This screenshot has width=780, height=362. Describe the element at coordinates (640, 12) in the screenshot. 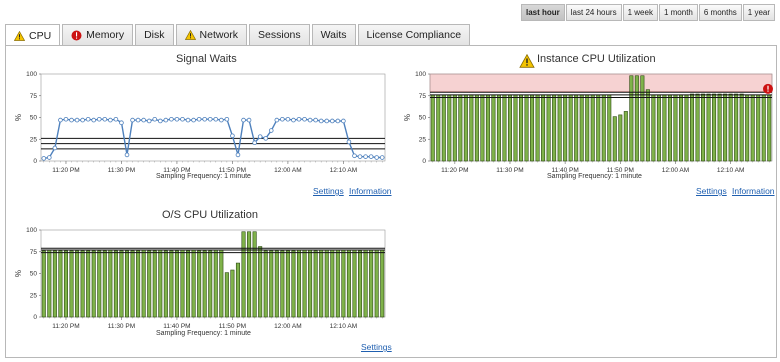

I see `range-1-week: 1 week` at that location.